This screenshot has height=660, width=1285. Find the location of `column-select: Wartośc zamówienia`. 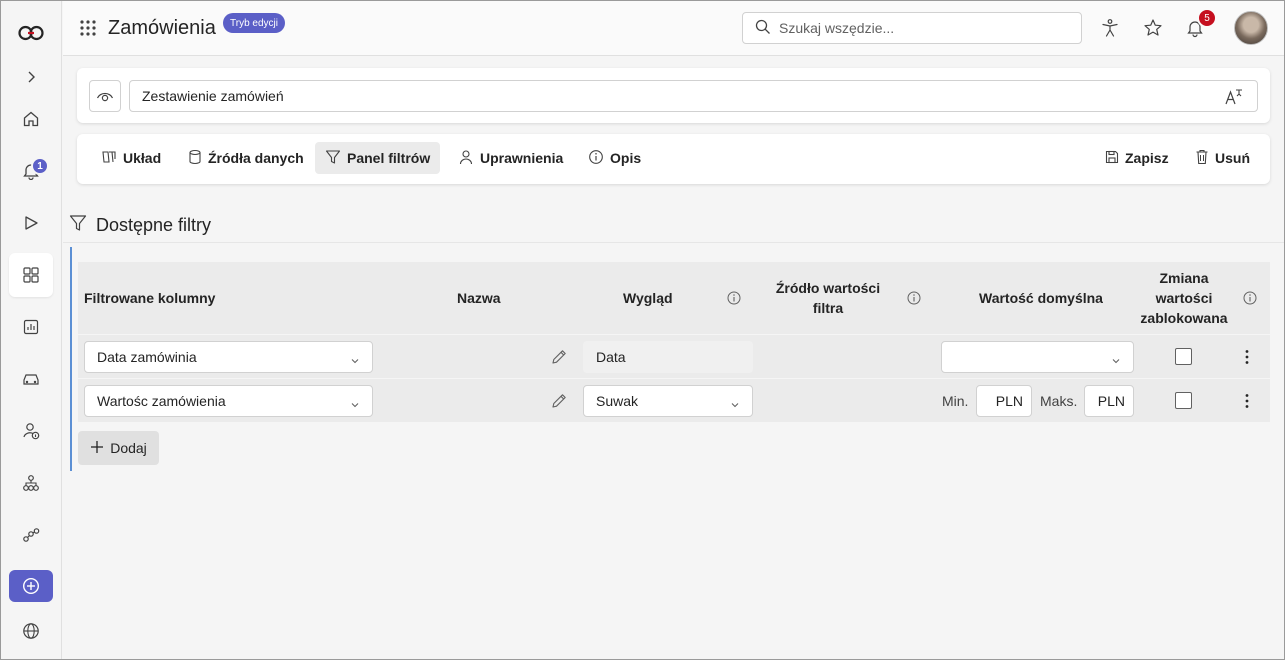

column-select: Wartośc zamówienia is located at coordinates (228, 401).